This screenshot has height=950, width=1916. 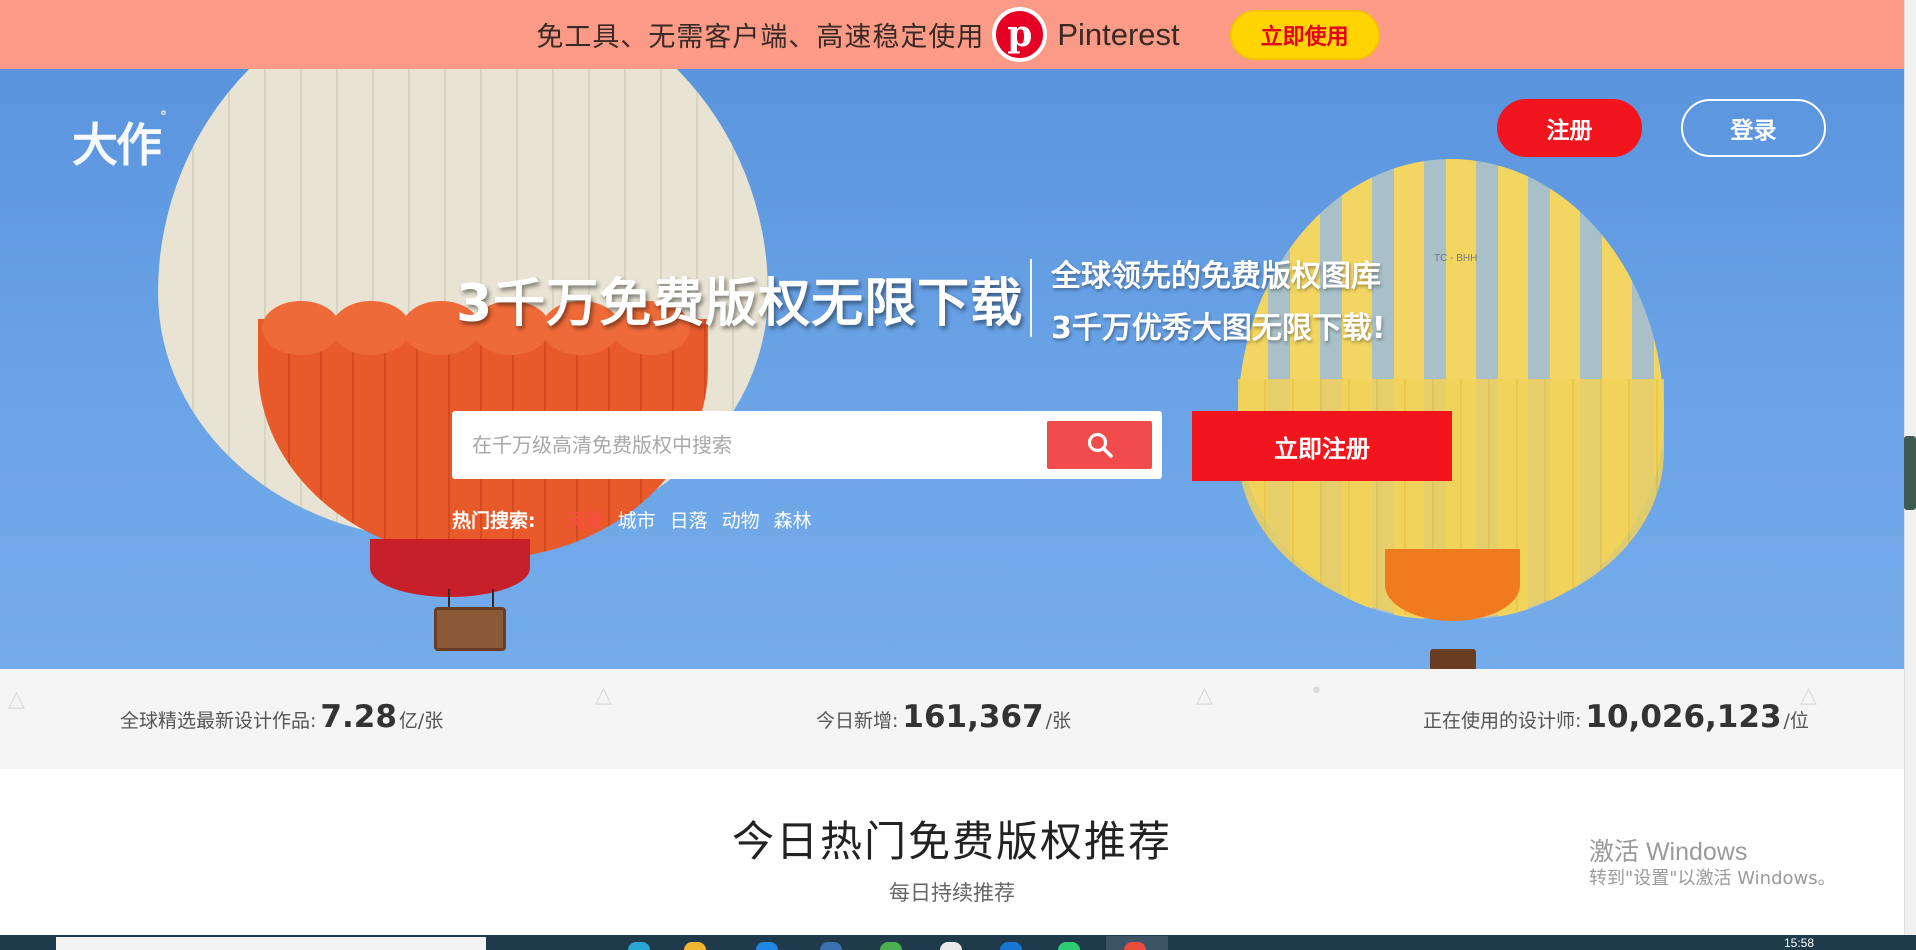 What do you see at coordinates (1799, 943) in the screenshot?
I see `taskbar-clock: 15:58` at bounding box center [1799, 943].